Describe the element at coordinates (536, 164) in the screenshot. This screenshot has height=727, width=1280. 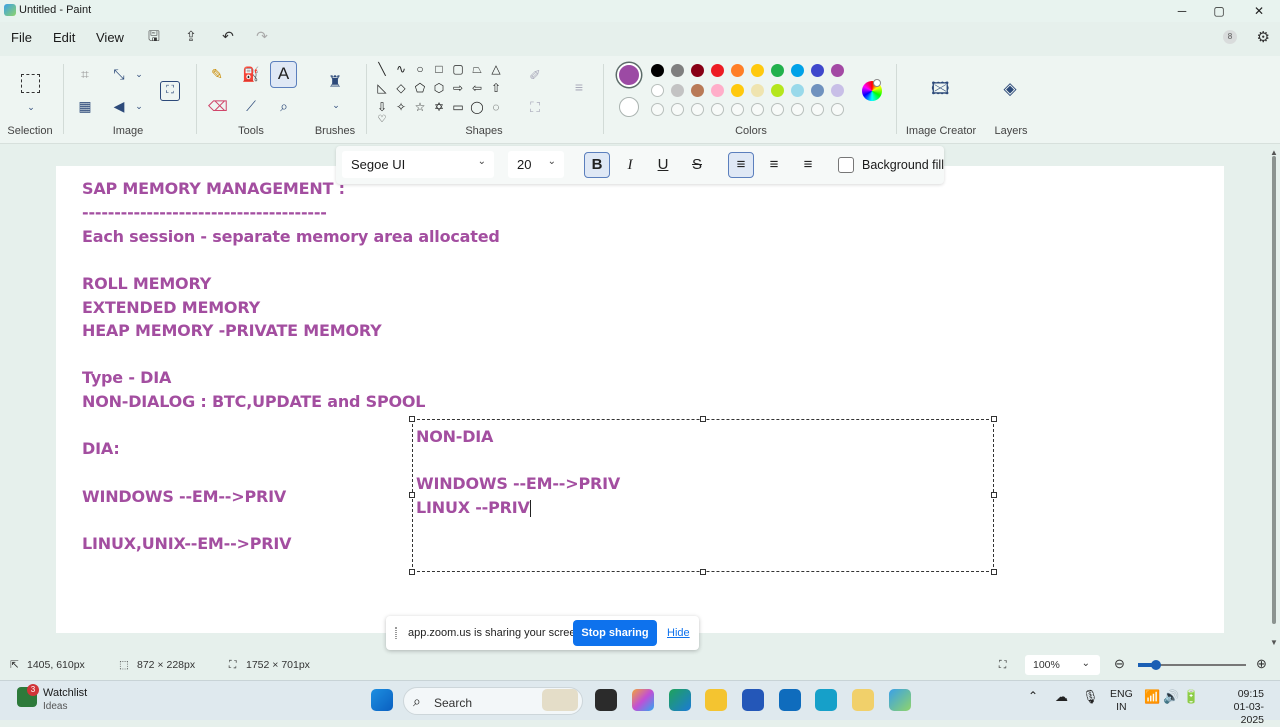
I see `font-size-dropdown: 20 ⌄` at that location.